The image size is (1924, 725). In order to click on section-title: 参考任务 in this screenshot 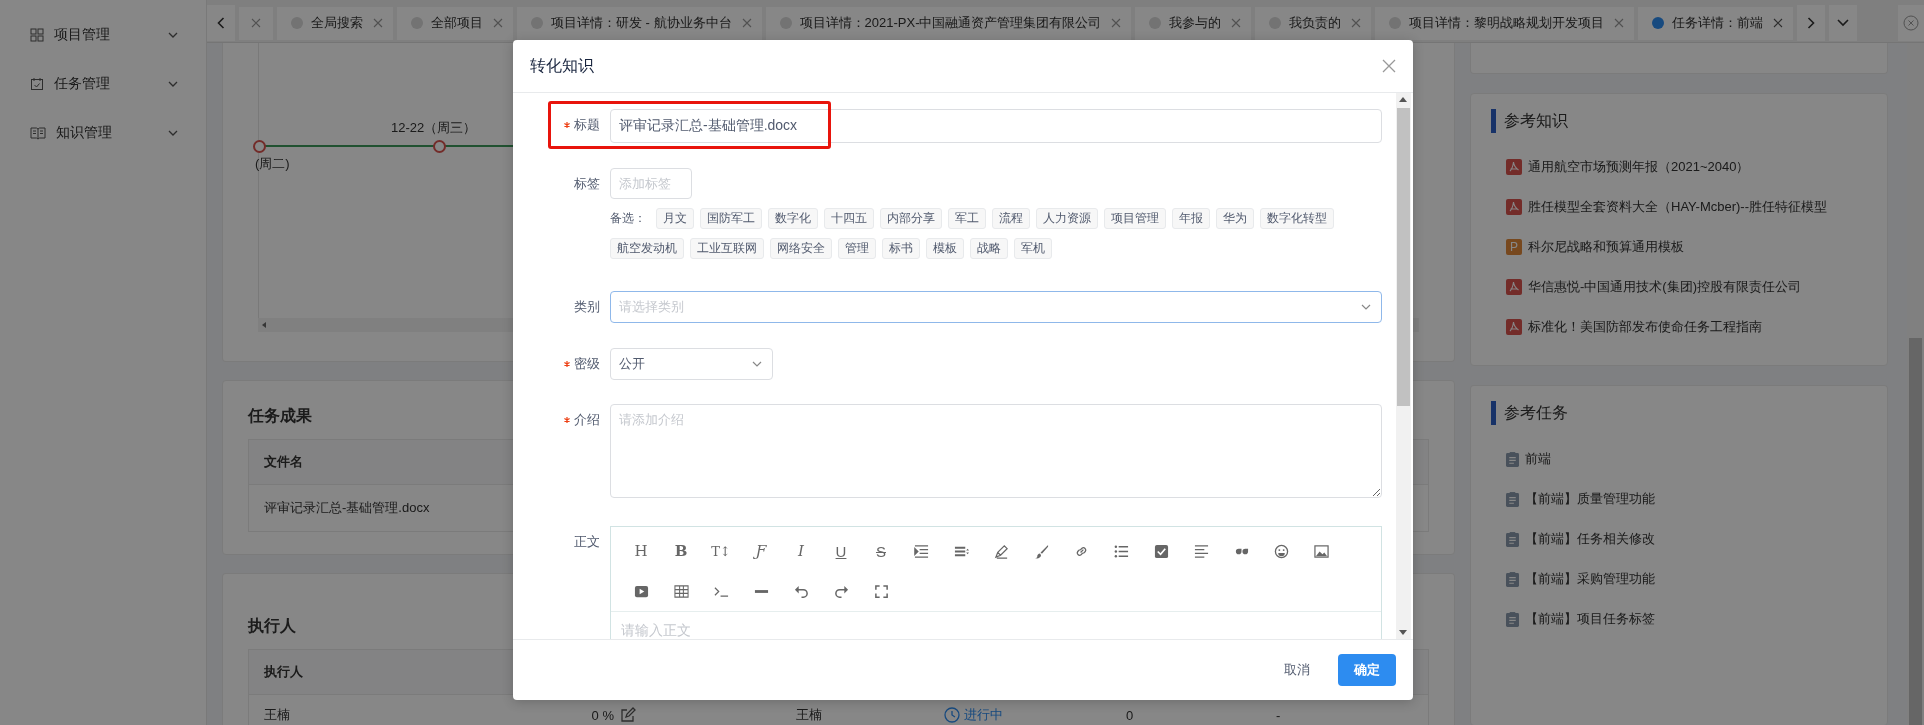, I will do `click(1679, 413)`.